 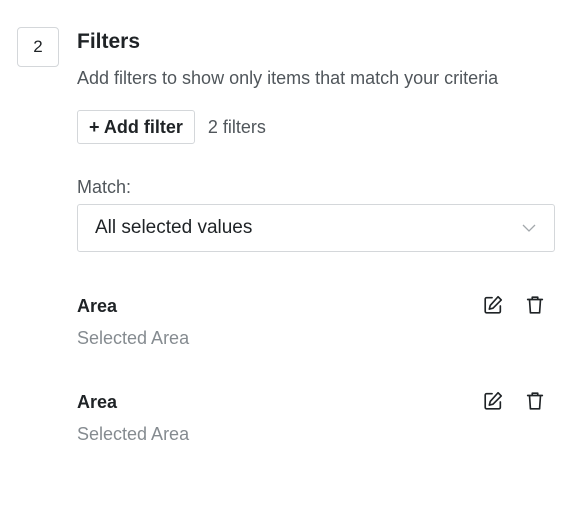 What do you see at coordinates (317, 127) in the screenshot?
I see `add-filter-row: + Add filter 2 filters` at bounding box center [317, 127].